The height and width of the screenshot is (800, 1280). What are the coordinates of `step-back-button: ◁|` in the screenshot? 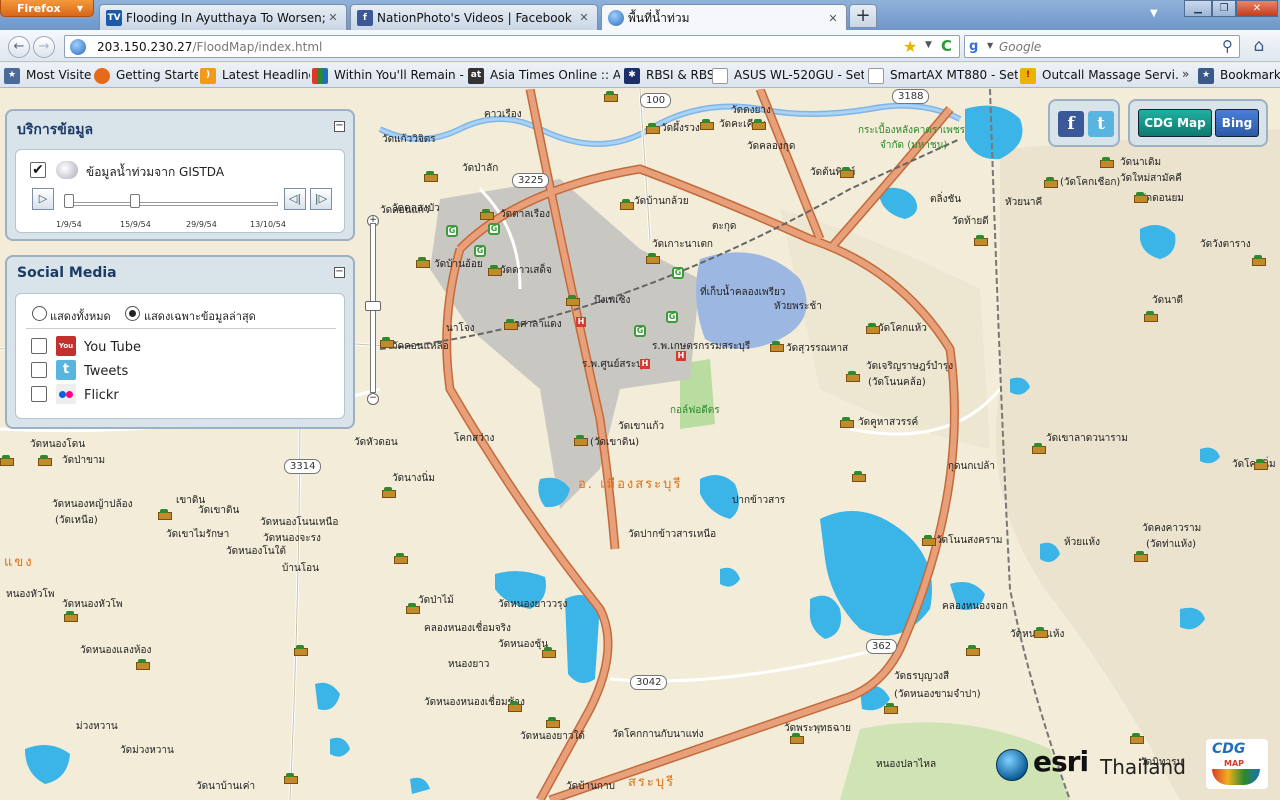 It's located at (295, 199).